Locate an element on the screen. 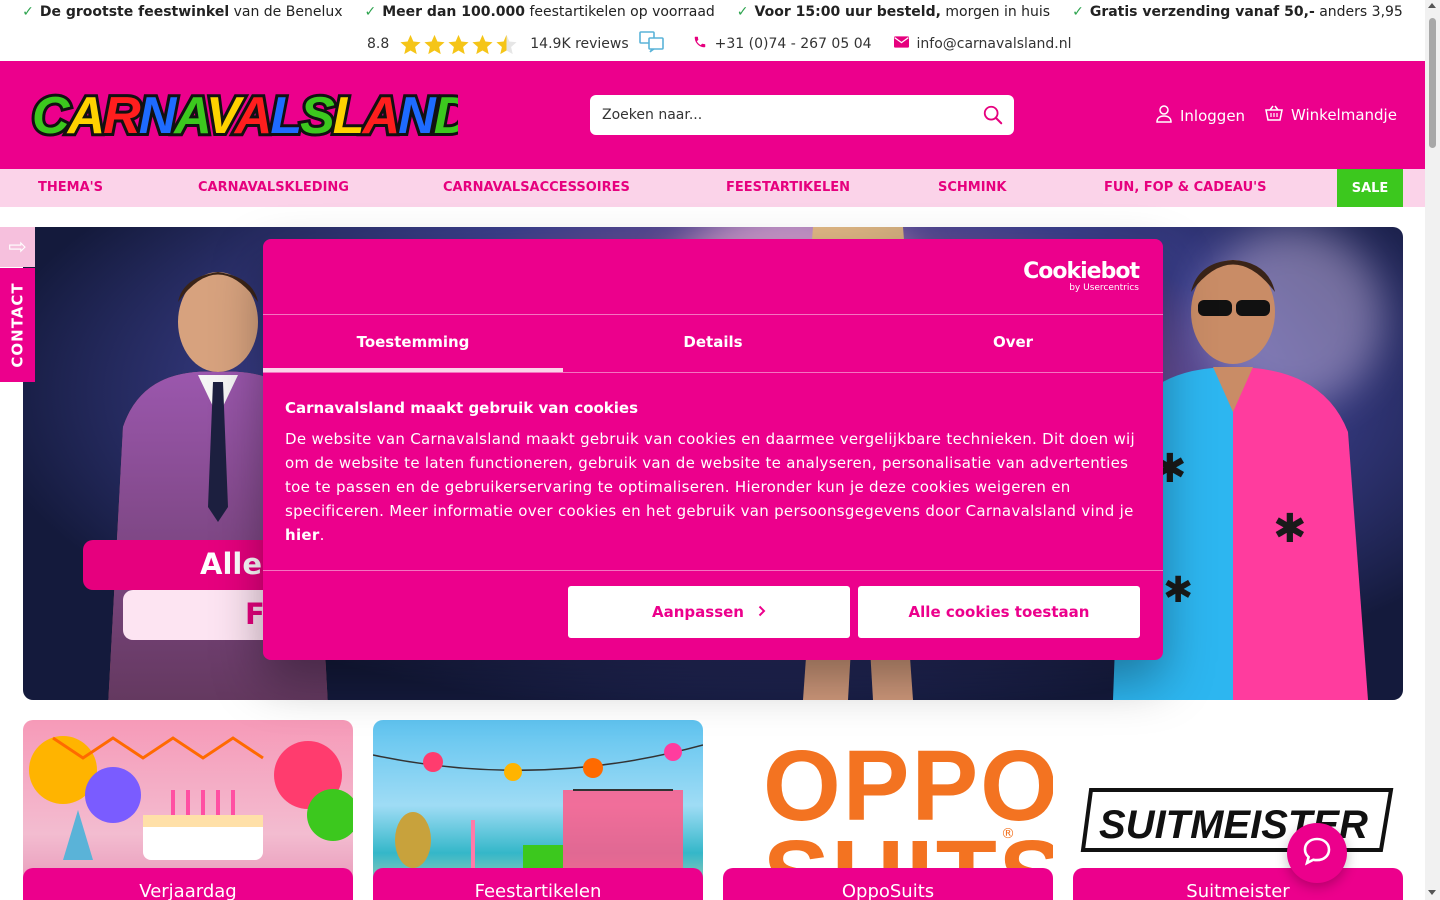 This screenshot has height=900, width=1440. scroll-down-icon is located at coordinates (1432, 892).